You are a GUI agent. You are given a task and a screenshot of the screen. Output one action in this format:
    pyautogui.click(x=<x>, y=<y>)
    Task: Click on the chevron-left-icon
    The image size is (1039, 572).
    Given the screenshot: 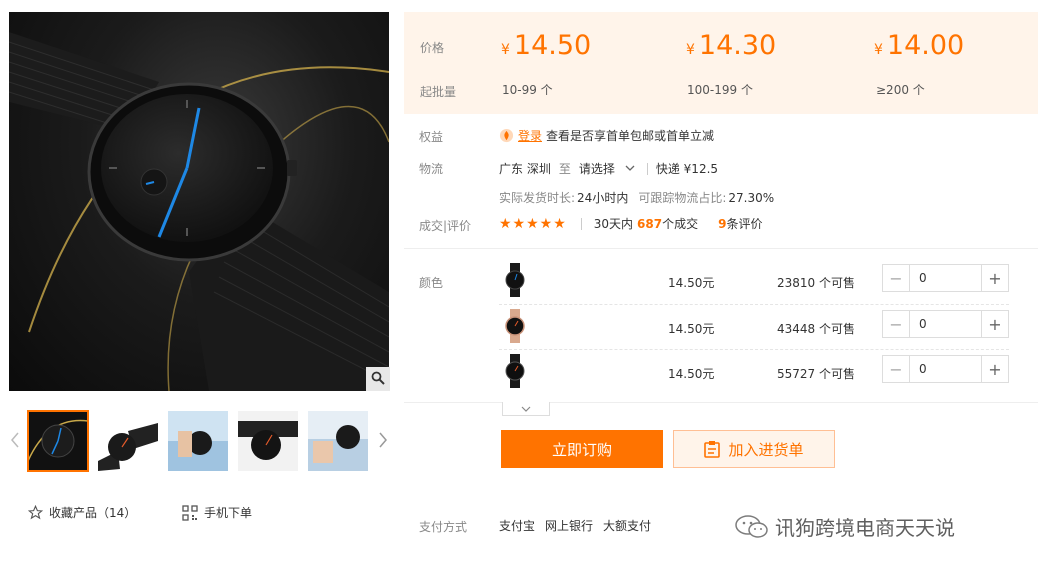 What is the action you would take?
    pyautogui.click(x=15, y=441)
    